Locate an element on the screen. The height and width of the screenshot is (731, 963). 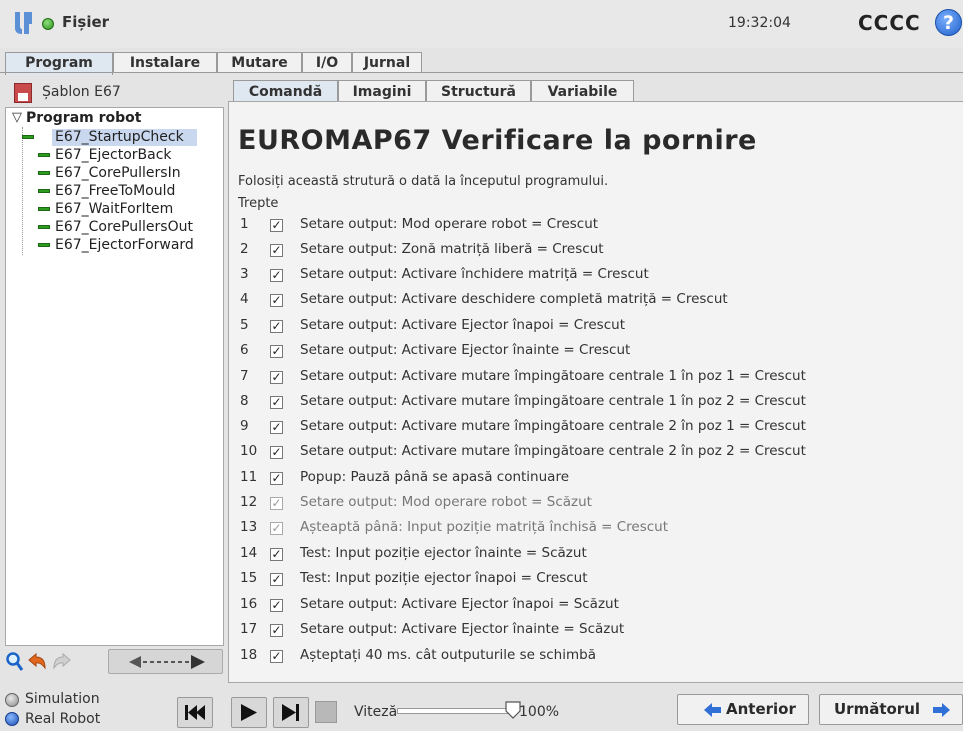
move-arrows-icon is located at coordinates (167, 662).